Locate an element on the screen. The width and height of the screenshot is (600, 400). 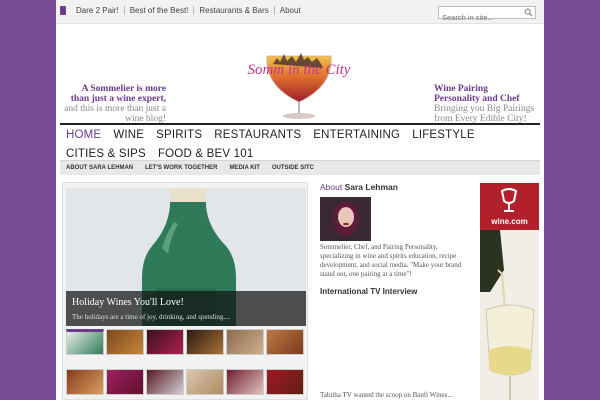
tagline-left-line: than just a wine expert, is located at coordinates (118, 99).